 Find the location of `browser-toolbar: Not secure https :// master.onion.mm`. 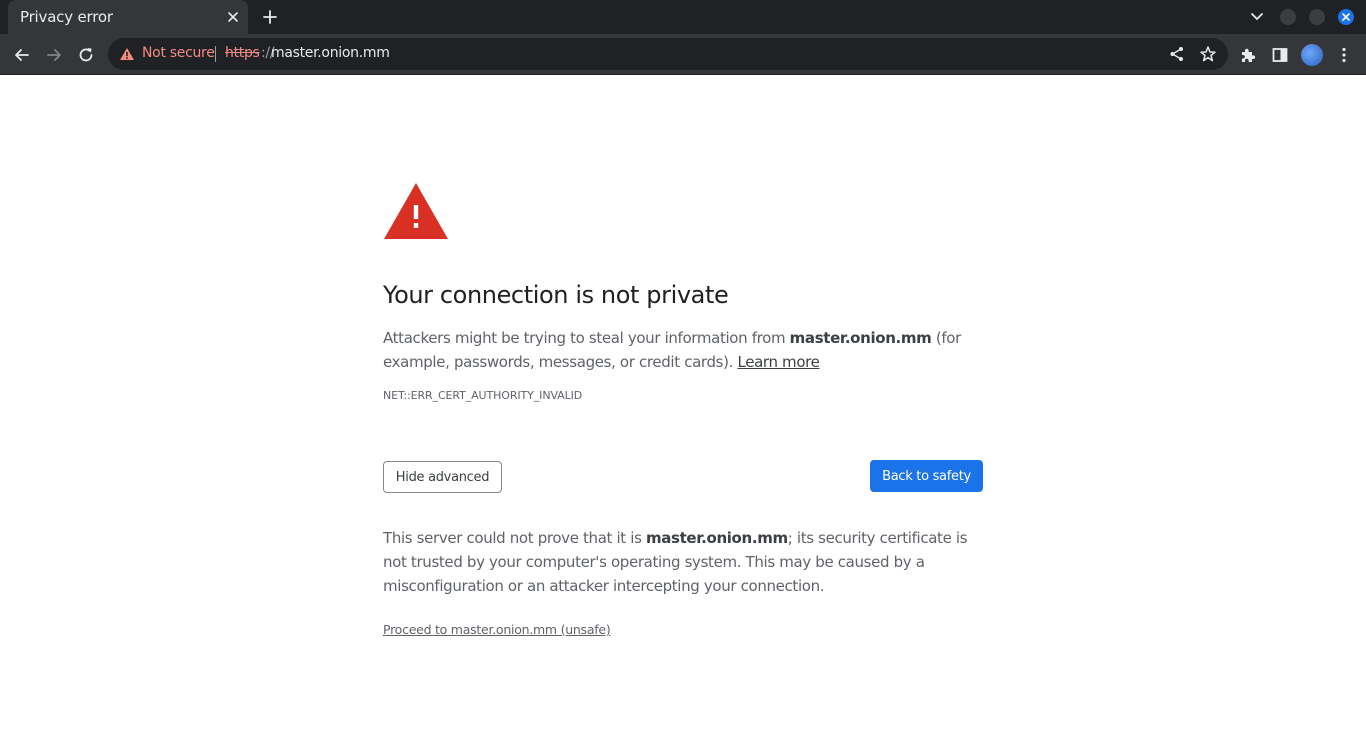

browser-toolbar: Not secure https :// master.onion.mm is located at coordinates (683, 54).